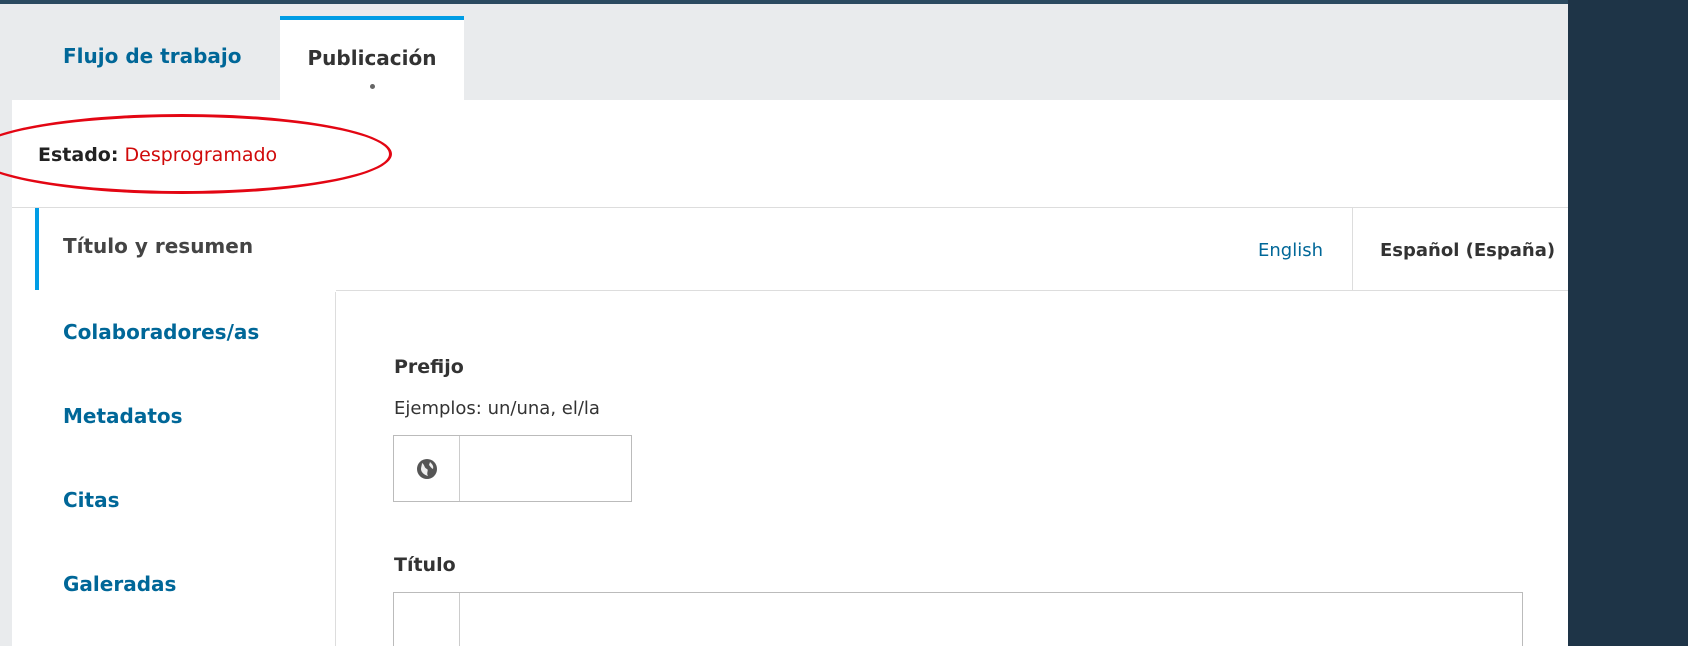 Image resolution: width=1688 pixels, height=646 pixels. What do you see at coordinates (497, 408) in the screenshot?
I see `prefix-description: Ejemplos: un/una, el/la` at bounding box center [497, 408].